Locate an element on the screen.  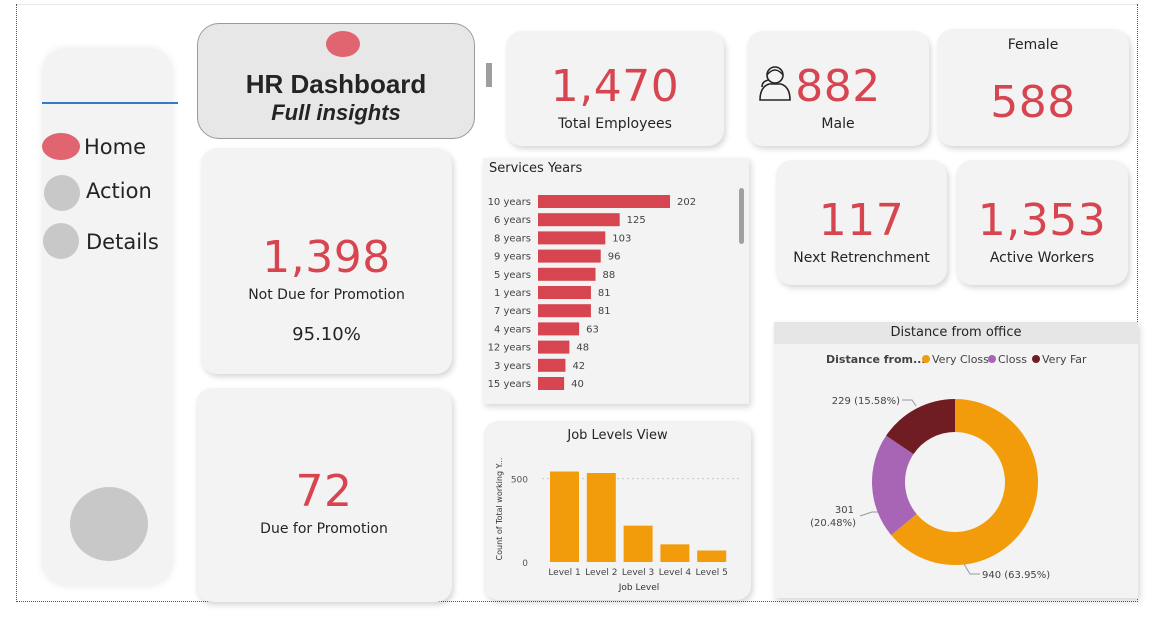
male-card: 882 Male is located at coordinates (838, 88).